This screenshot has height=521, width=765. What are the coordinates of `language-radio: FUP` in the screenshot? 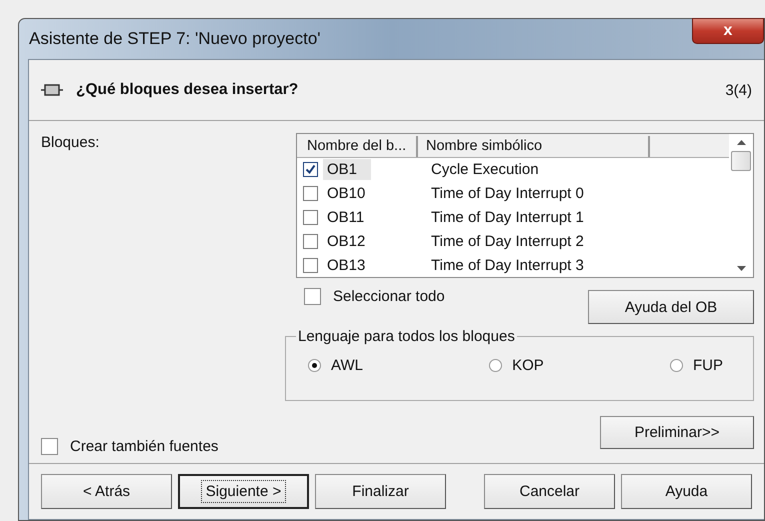 It's located at (696, 365).